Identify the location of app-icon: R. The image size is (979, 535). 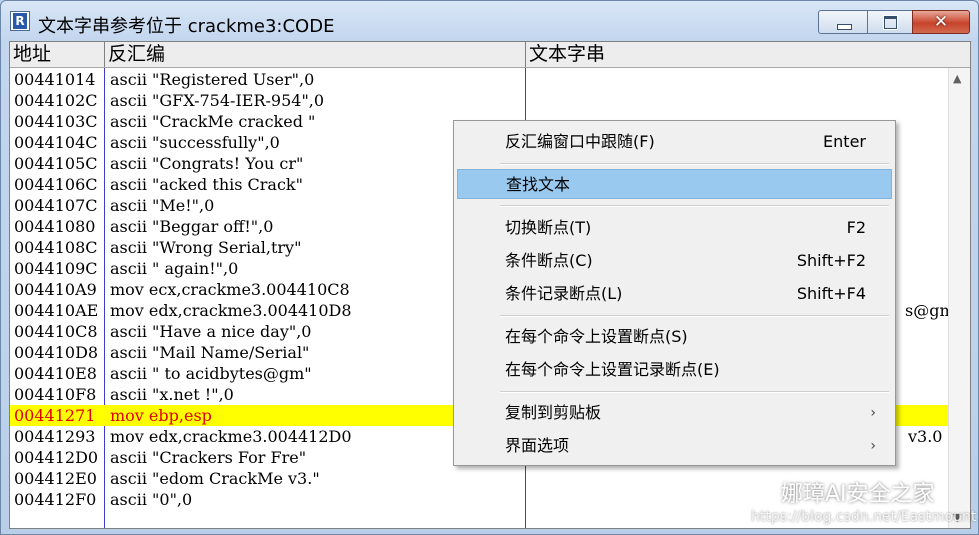
(20, 21).